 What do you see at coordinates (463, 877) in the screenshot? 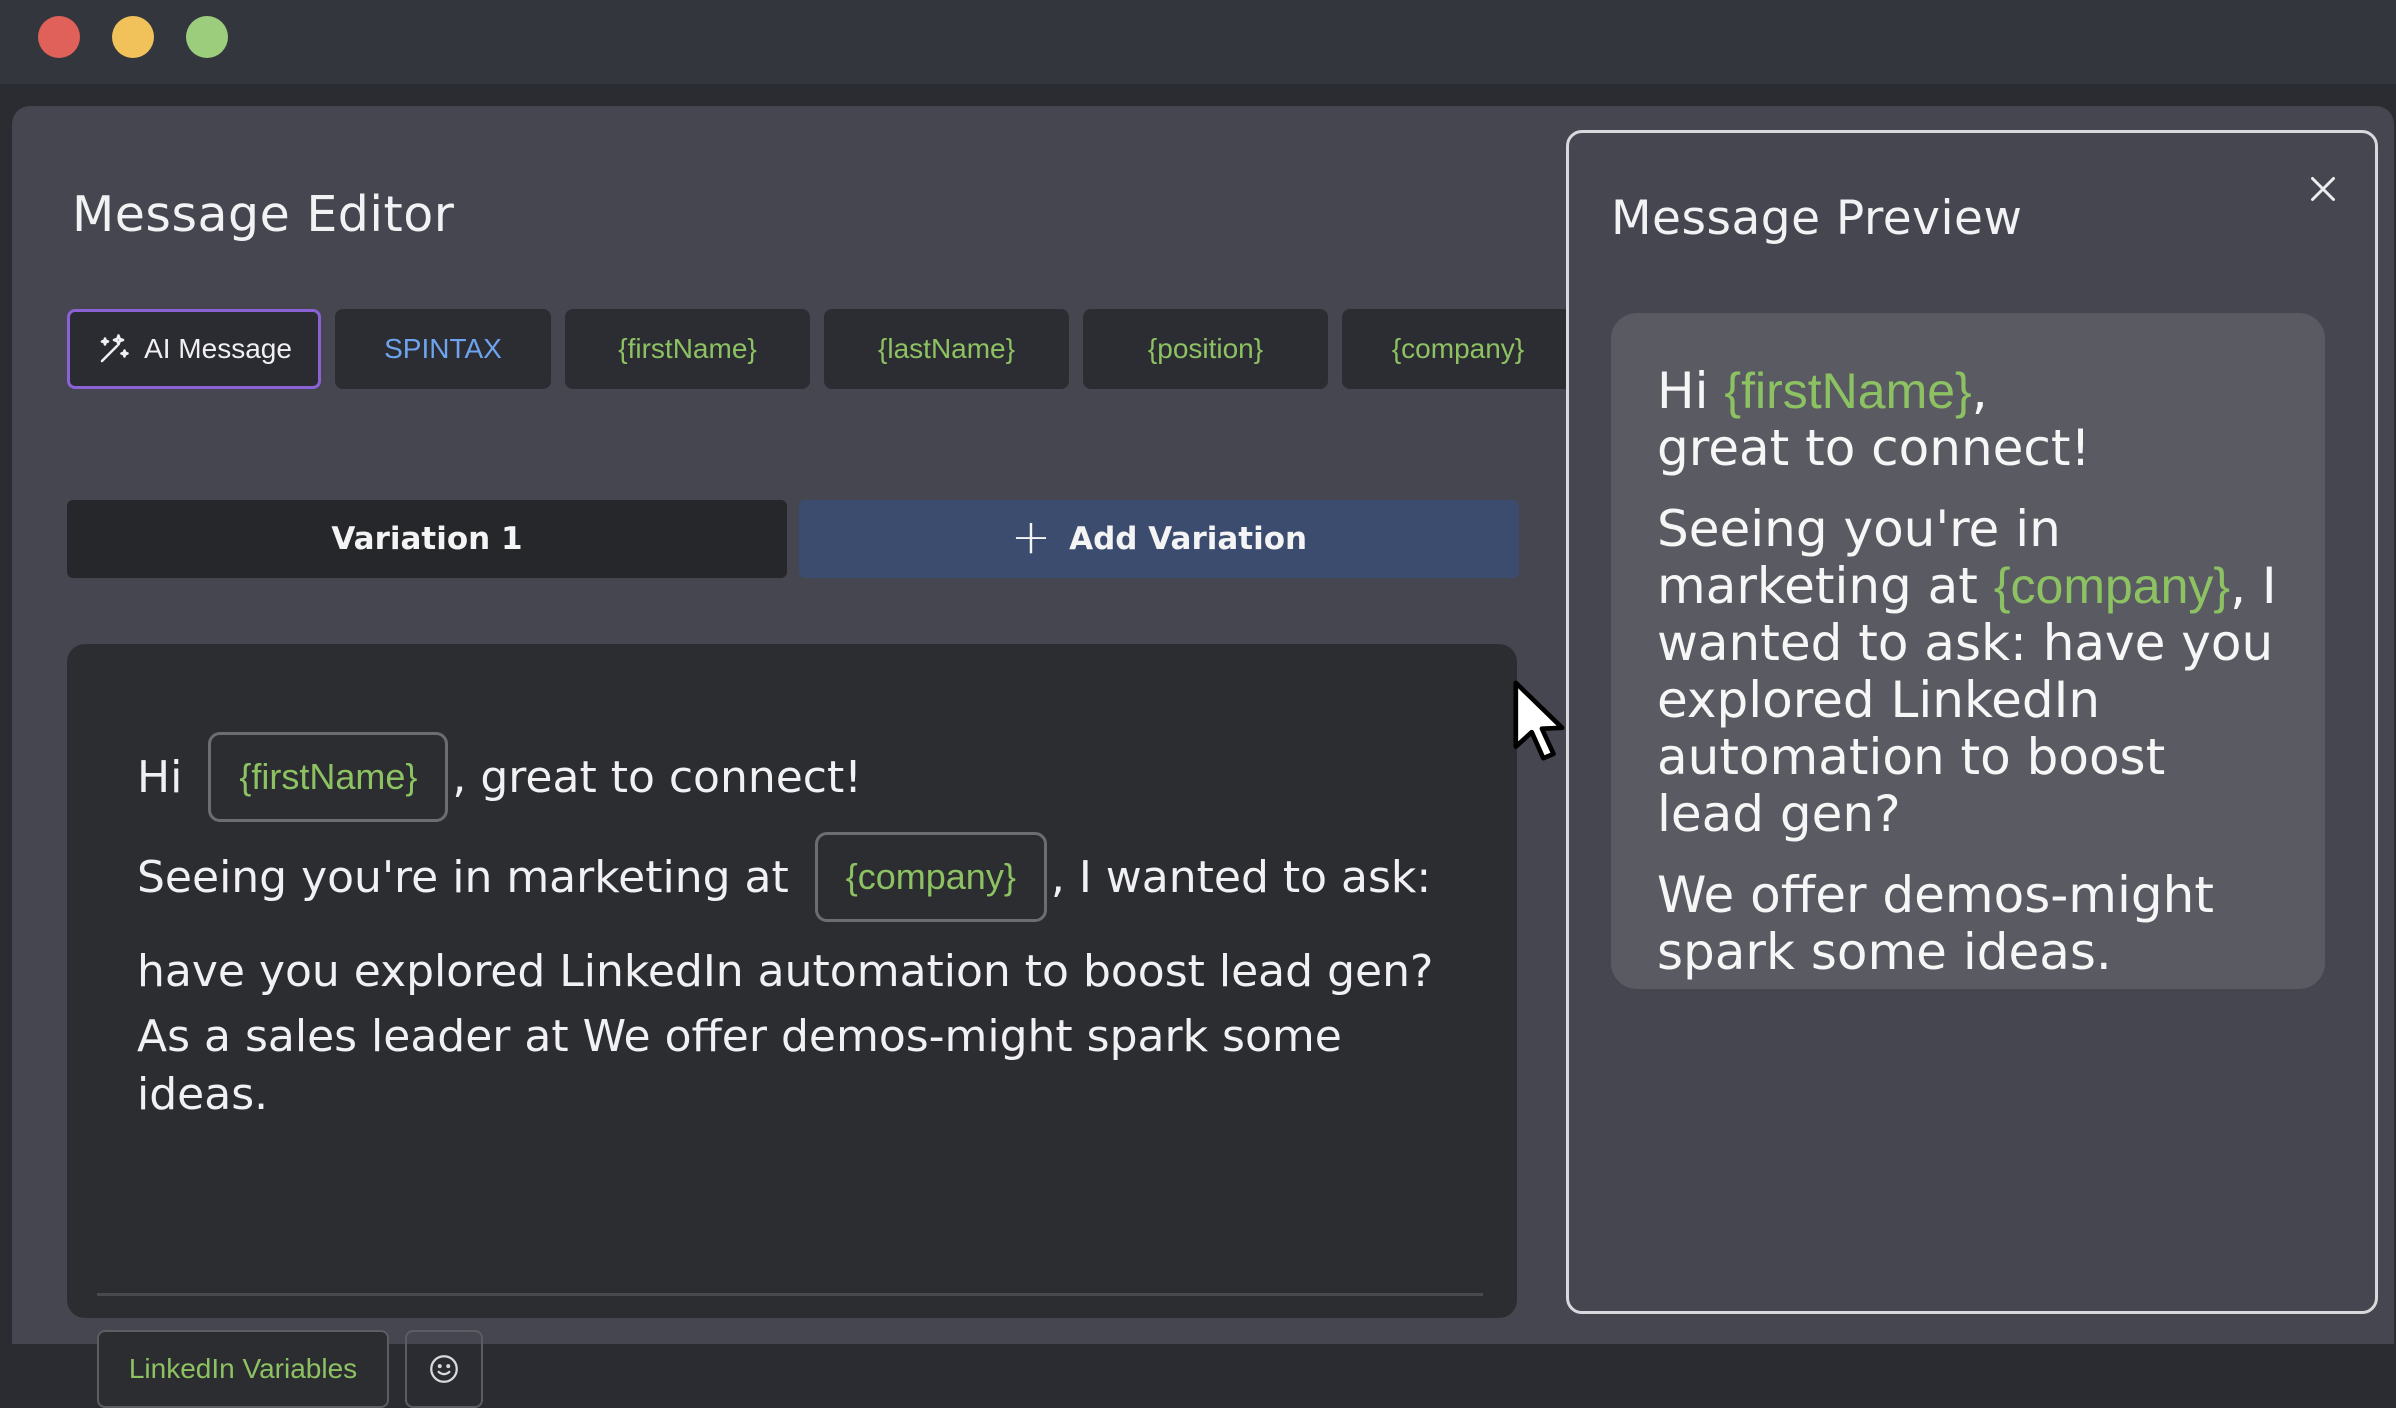
I see `message-text: Seeing you're in marketing at` at bounding box center [463, 877].